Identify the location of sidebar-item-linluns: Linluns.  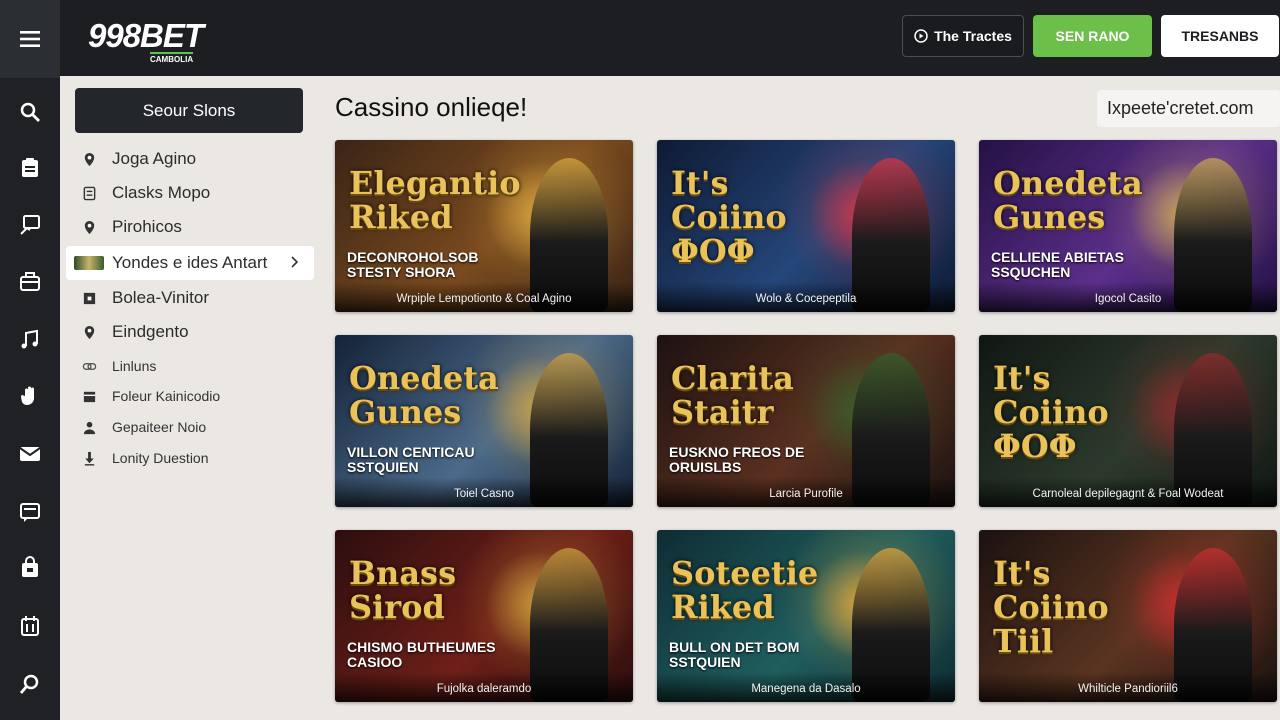
(190, 366).